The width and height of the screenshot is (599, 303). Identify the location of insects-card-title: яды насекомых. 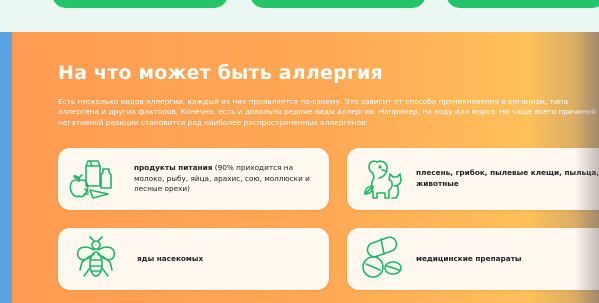
(170, 258).